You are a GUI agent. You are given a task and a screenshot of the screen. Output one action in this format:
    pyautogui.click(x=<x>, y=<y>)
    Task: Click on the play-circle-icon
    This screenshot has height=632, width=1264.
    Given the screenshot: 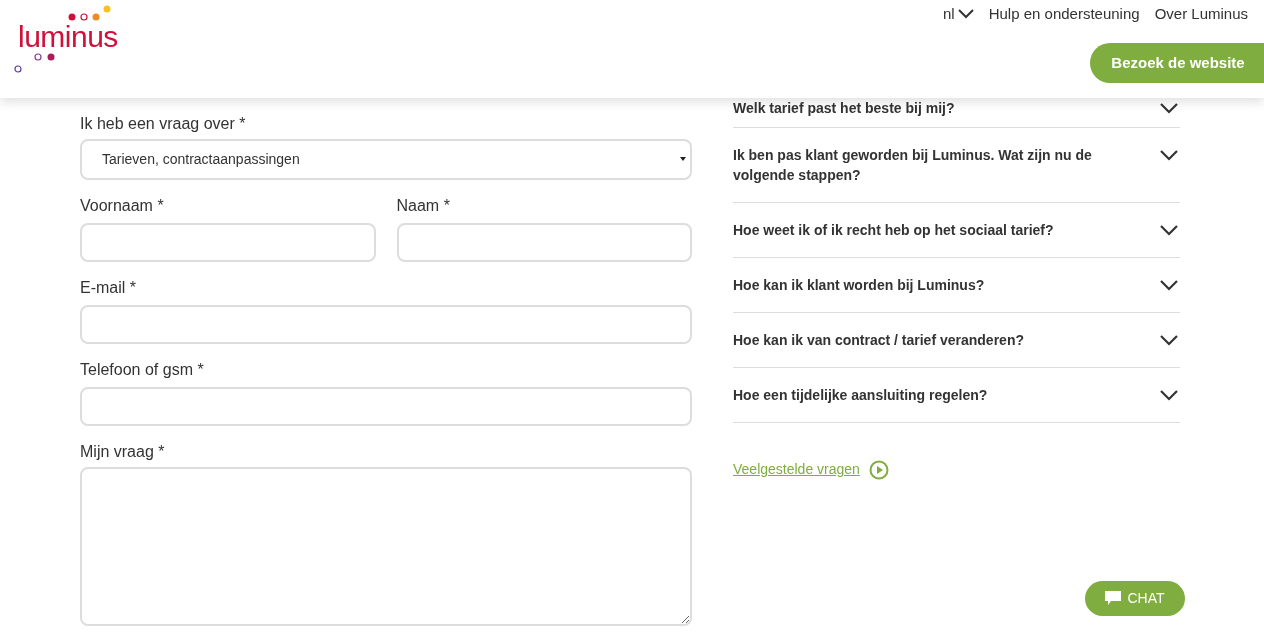 What is the action you would take?
    pyautogui.click(x=878, y=469)
    